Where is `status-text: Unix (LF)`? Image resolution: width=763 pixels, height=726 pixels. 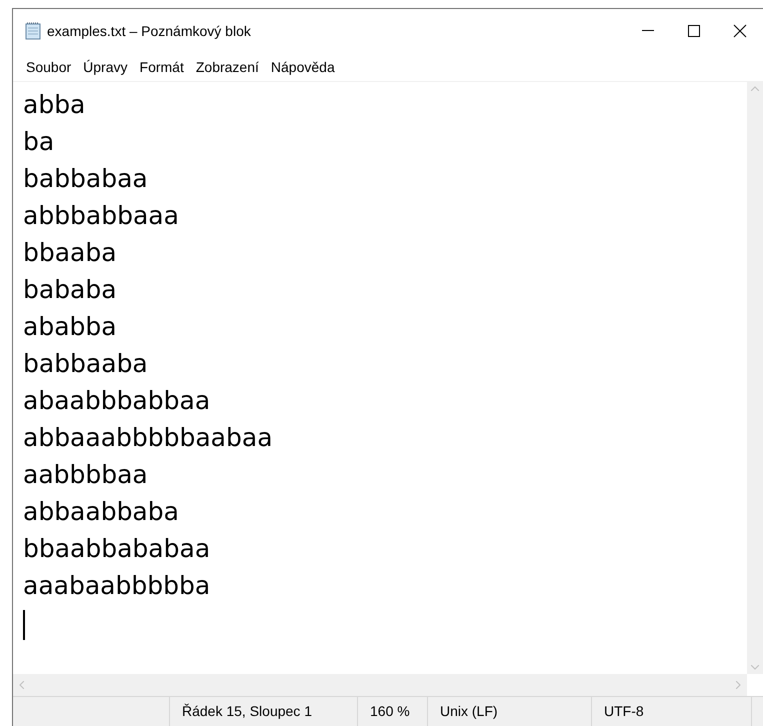 status-text: Unix (LF) is located at coordinates (469, 711).